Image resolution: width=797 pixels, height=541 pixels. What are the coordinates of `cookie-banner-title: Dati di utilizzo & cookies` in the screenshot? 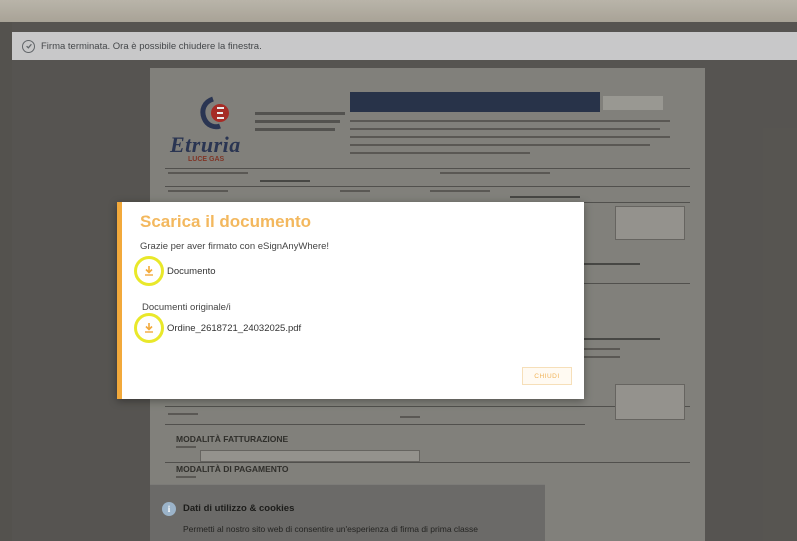 It's located at (239, 508).